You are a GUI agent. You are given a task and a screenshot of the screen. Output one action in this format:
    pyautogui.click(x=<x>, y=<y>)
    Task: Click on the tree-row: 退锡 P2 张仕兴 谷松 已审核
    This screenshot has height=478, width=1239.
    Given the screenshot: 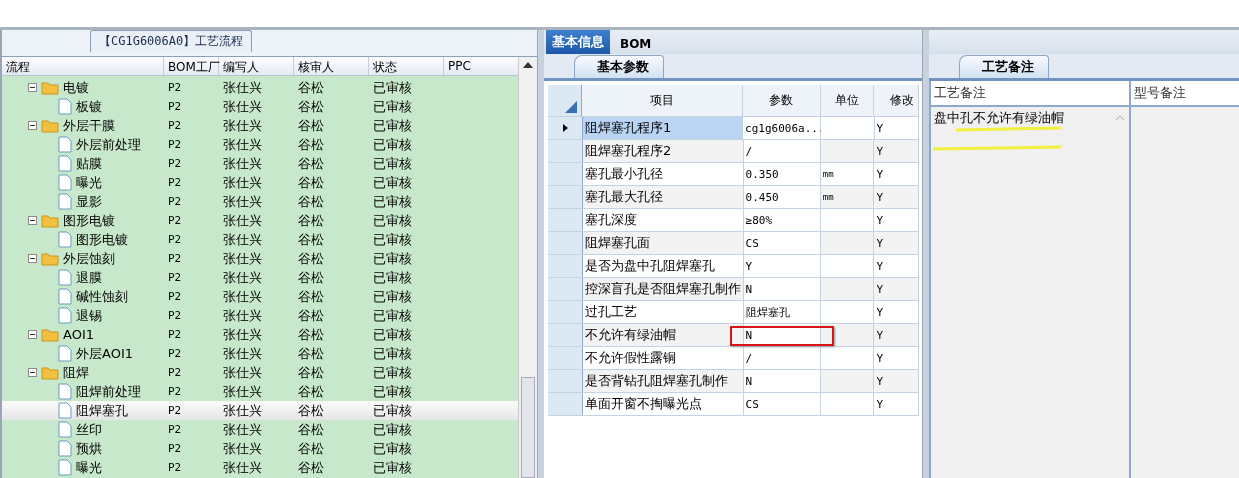 What is the action you would take?
    pyautogui.click(x=260, y=315)
    